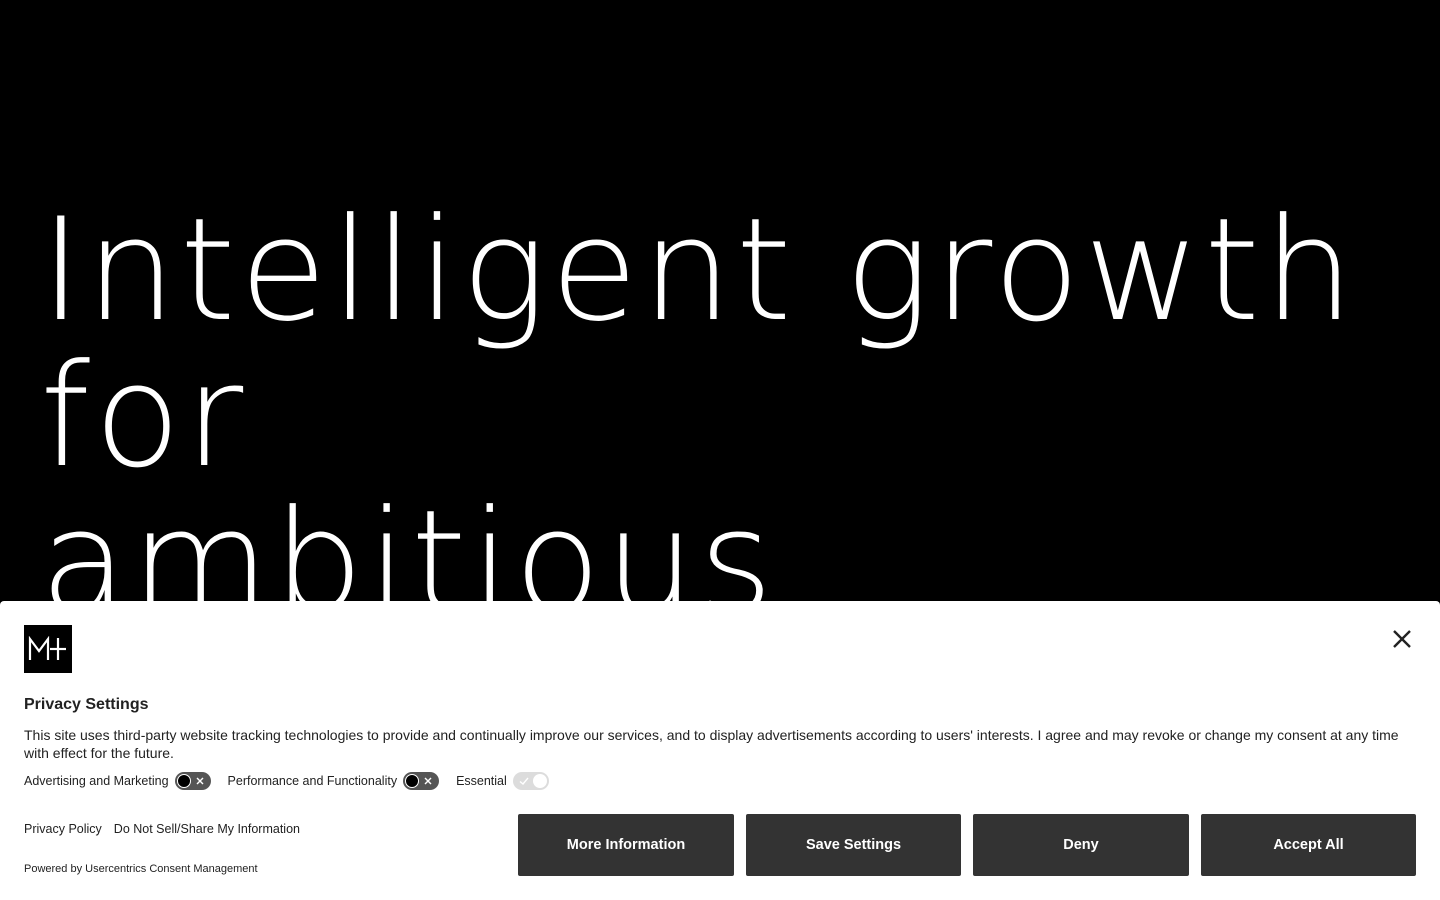  I want to click on do-not-sell-link: Do Not Sell/Share My Information, so click(207, 829).